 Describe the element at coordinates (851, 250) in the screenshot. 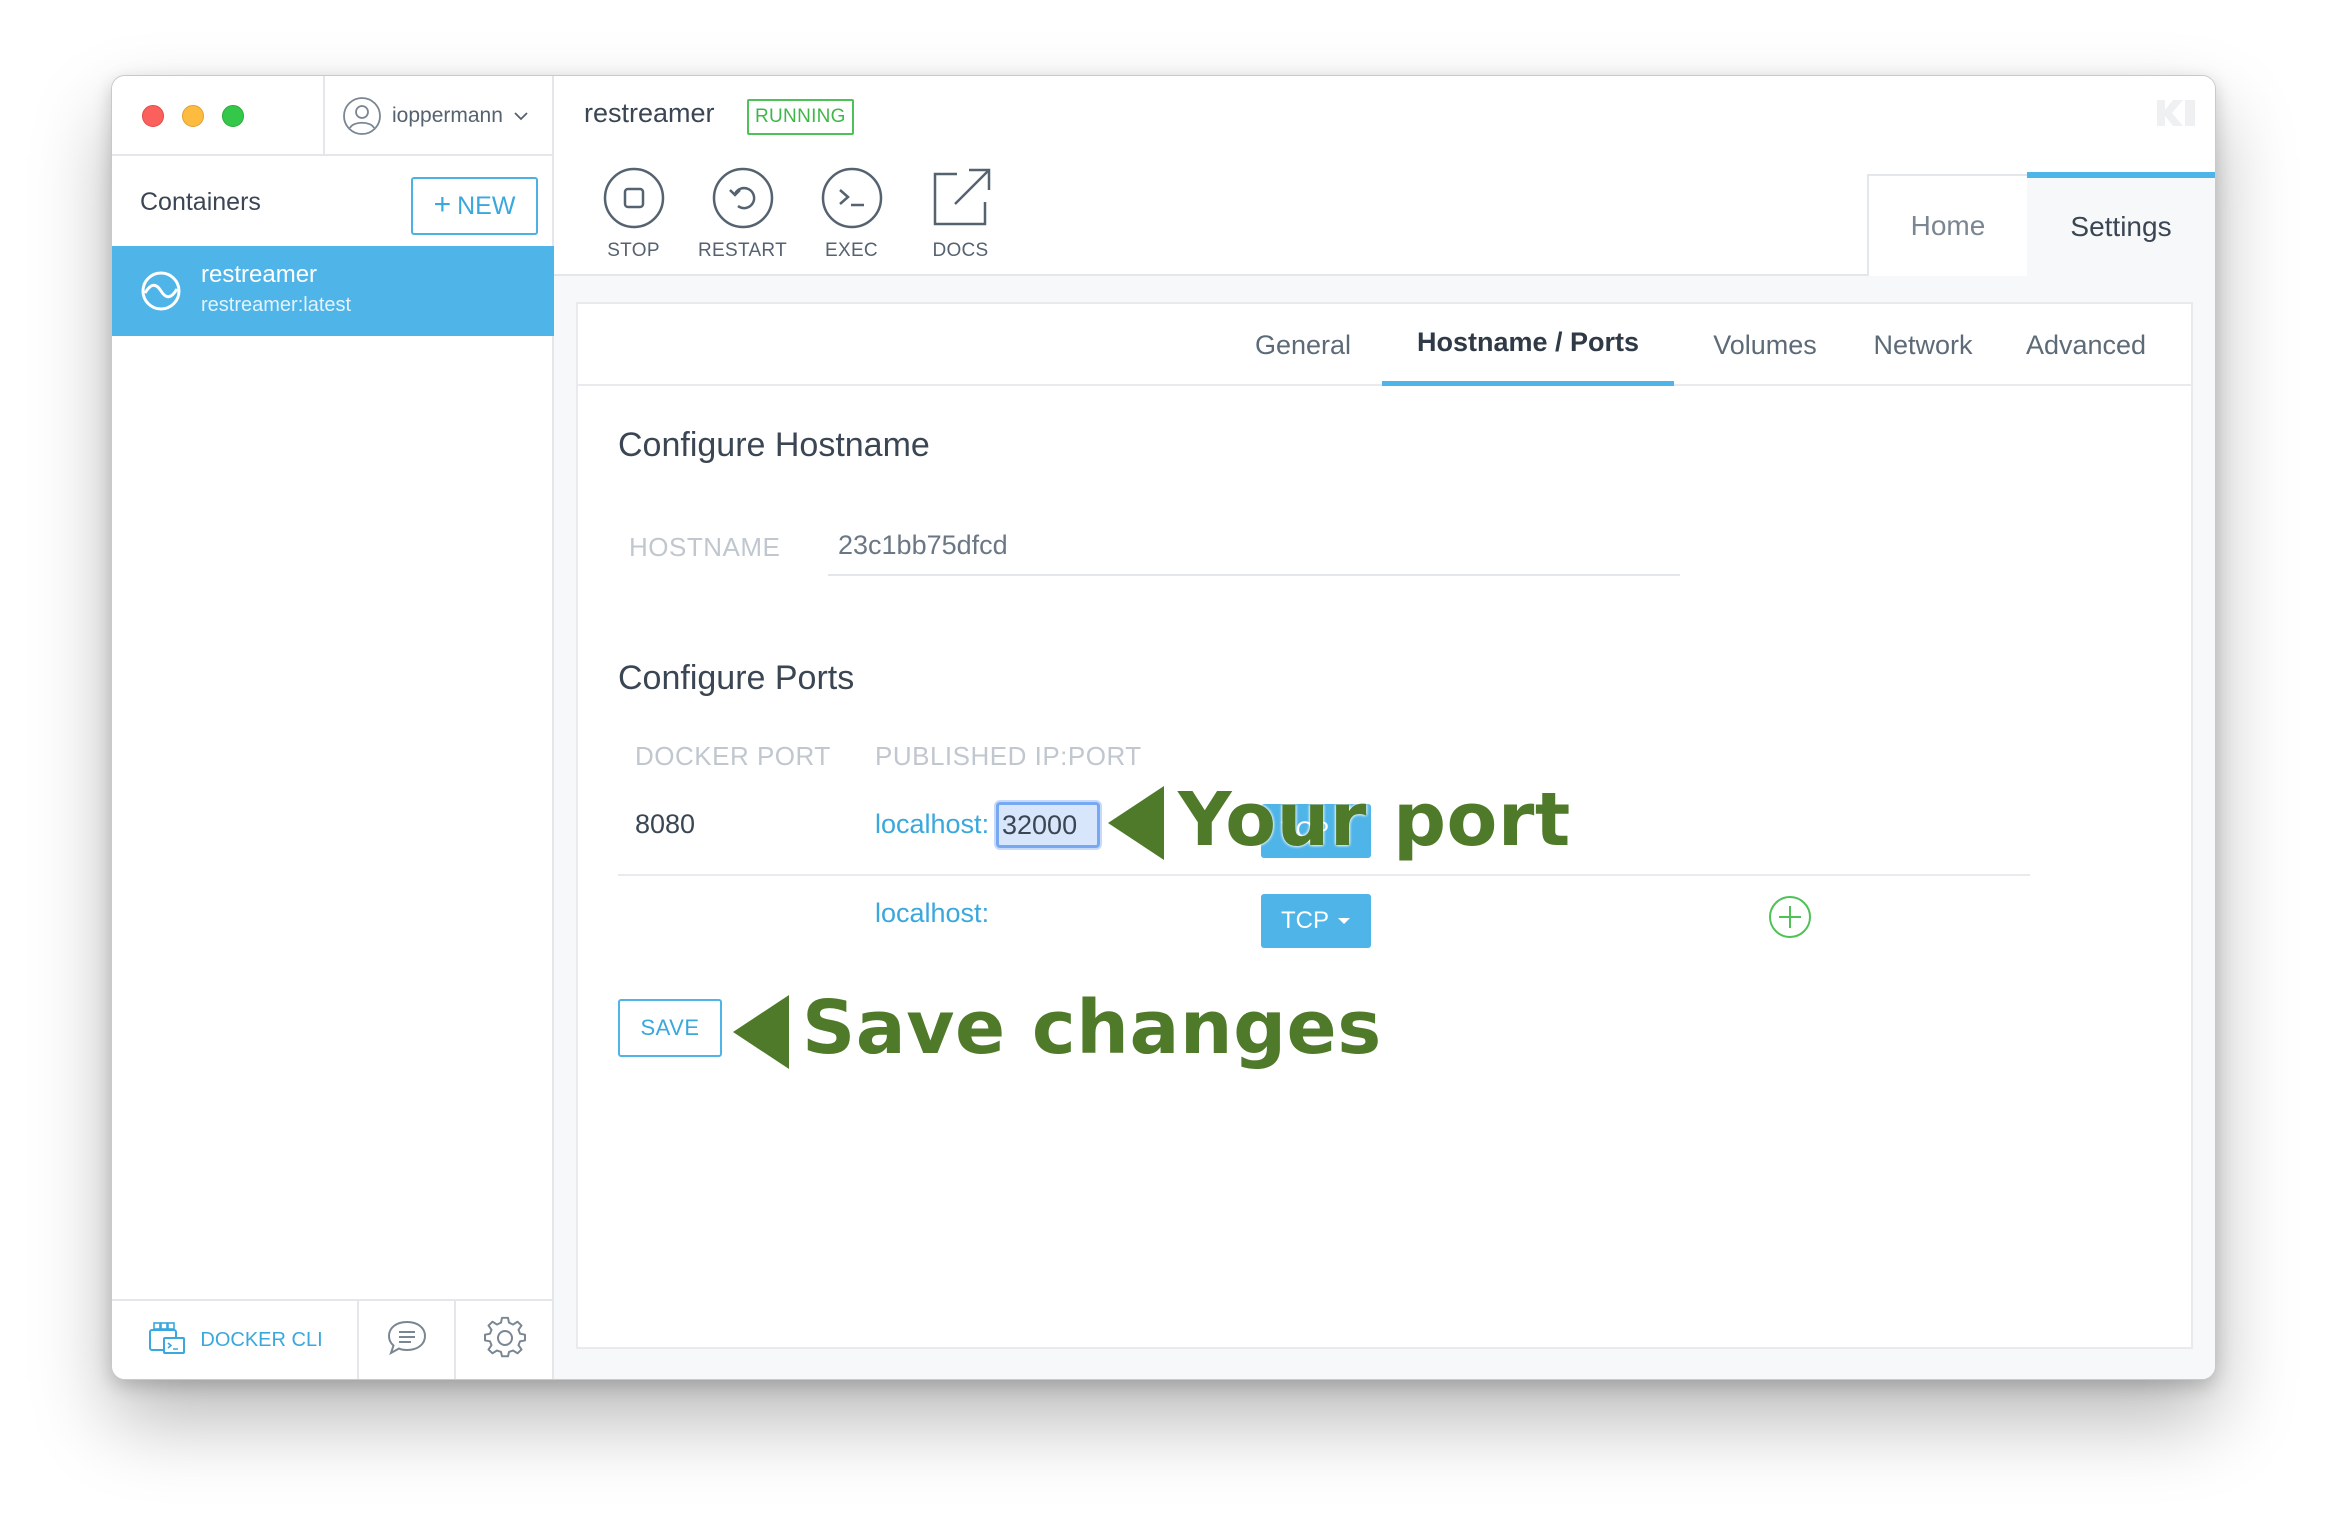

I see `exec-label: EXEC` at that location.